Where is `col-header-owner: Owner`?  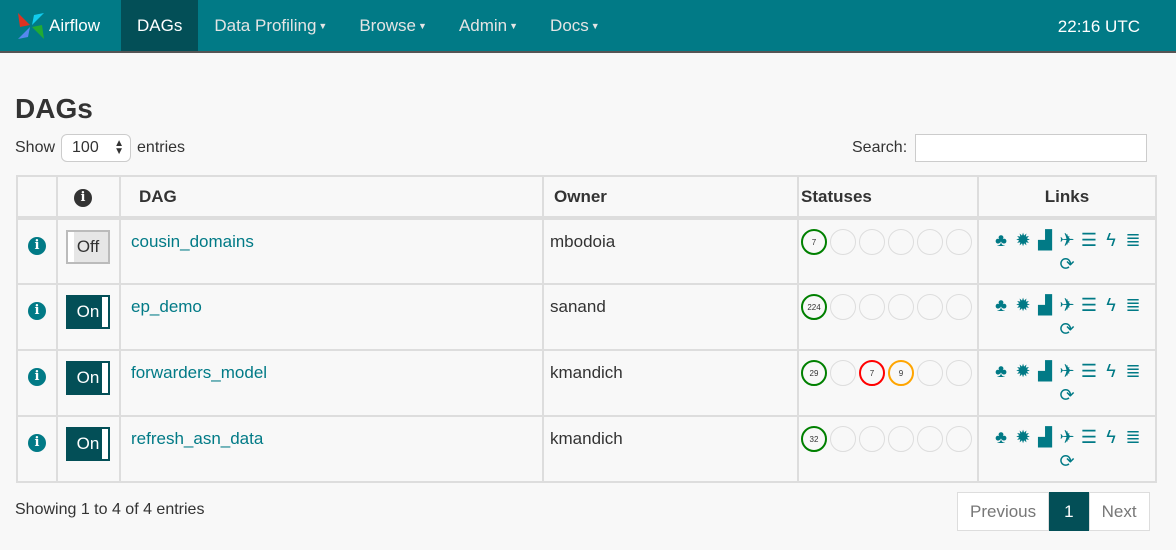
col-header-owner: Owner is located at coordinates (670, 197).